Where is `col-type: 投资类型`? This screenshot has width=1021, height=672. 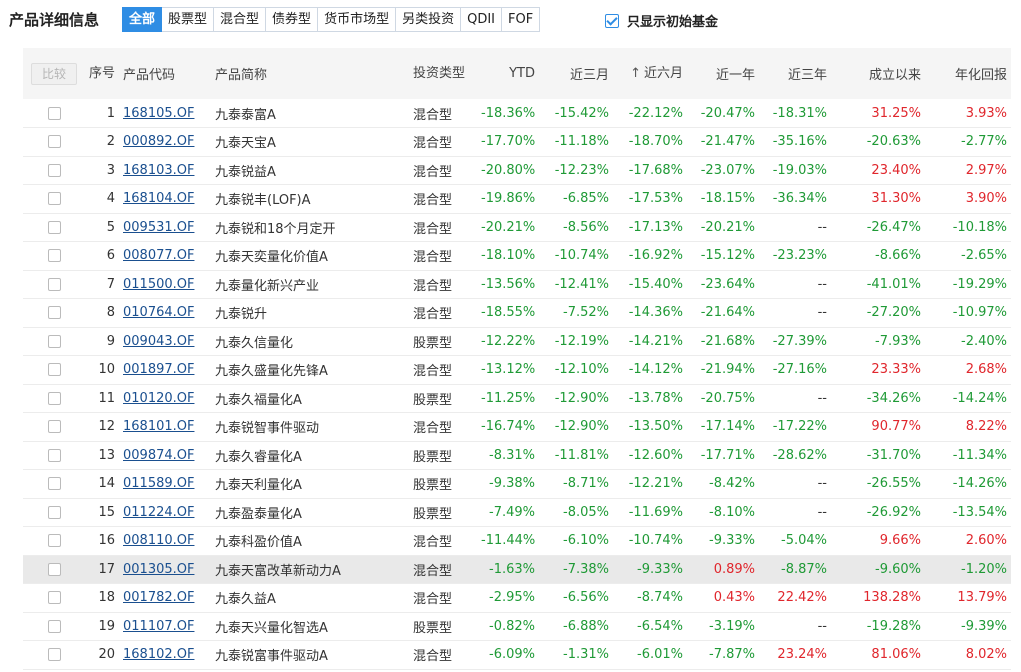 col-type: 投资类型 is located at coordinates (443, 73).